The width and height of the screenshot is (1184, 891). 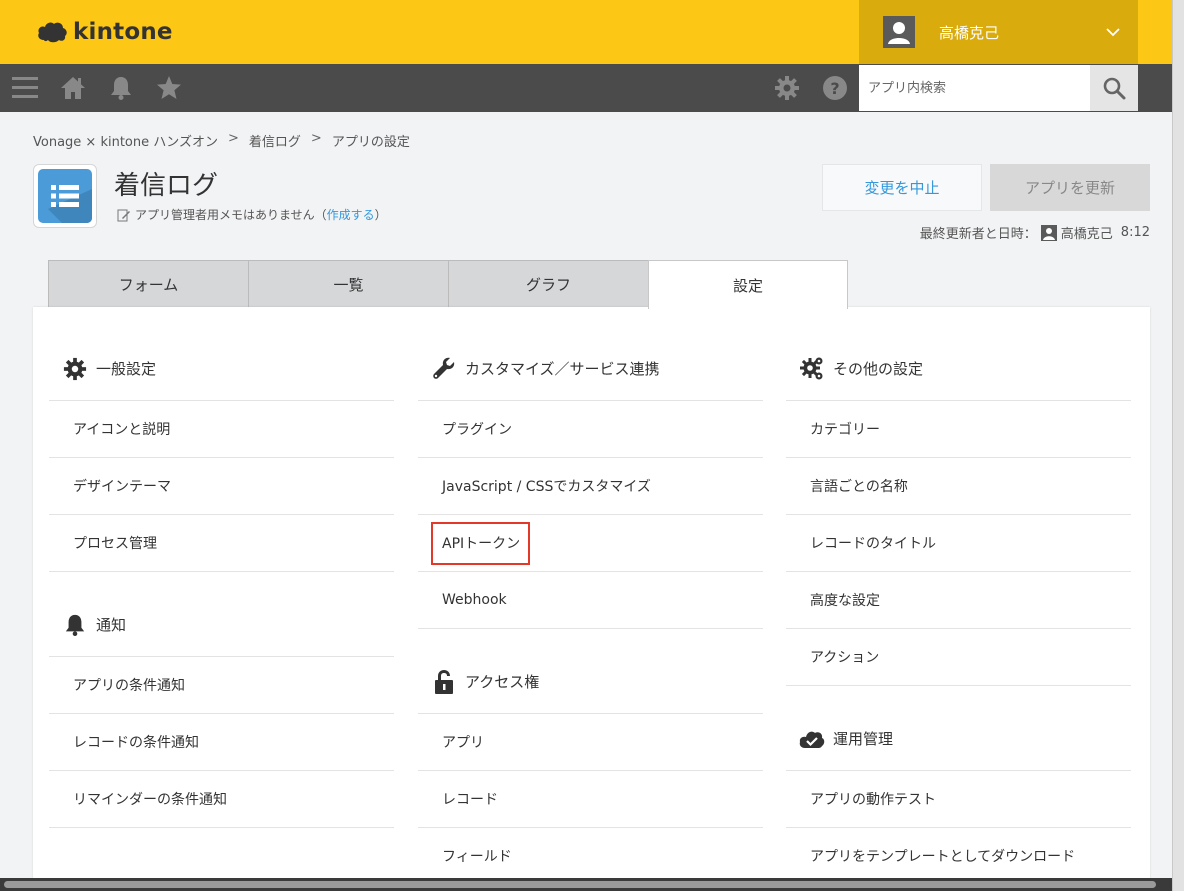 What do you see at coordinates (958, 853) in the screenshot?
I see `settings-item-download-template: アプリをテンプレートとしてダウンロード` at bounding box center [958, 853].